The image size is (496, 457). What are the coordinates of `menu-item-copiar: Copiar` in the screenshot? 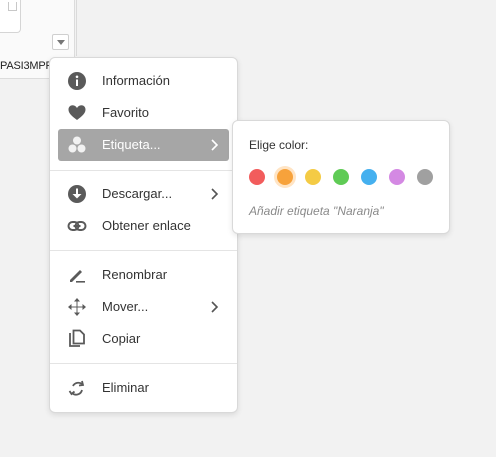 It's located at (143, 339).